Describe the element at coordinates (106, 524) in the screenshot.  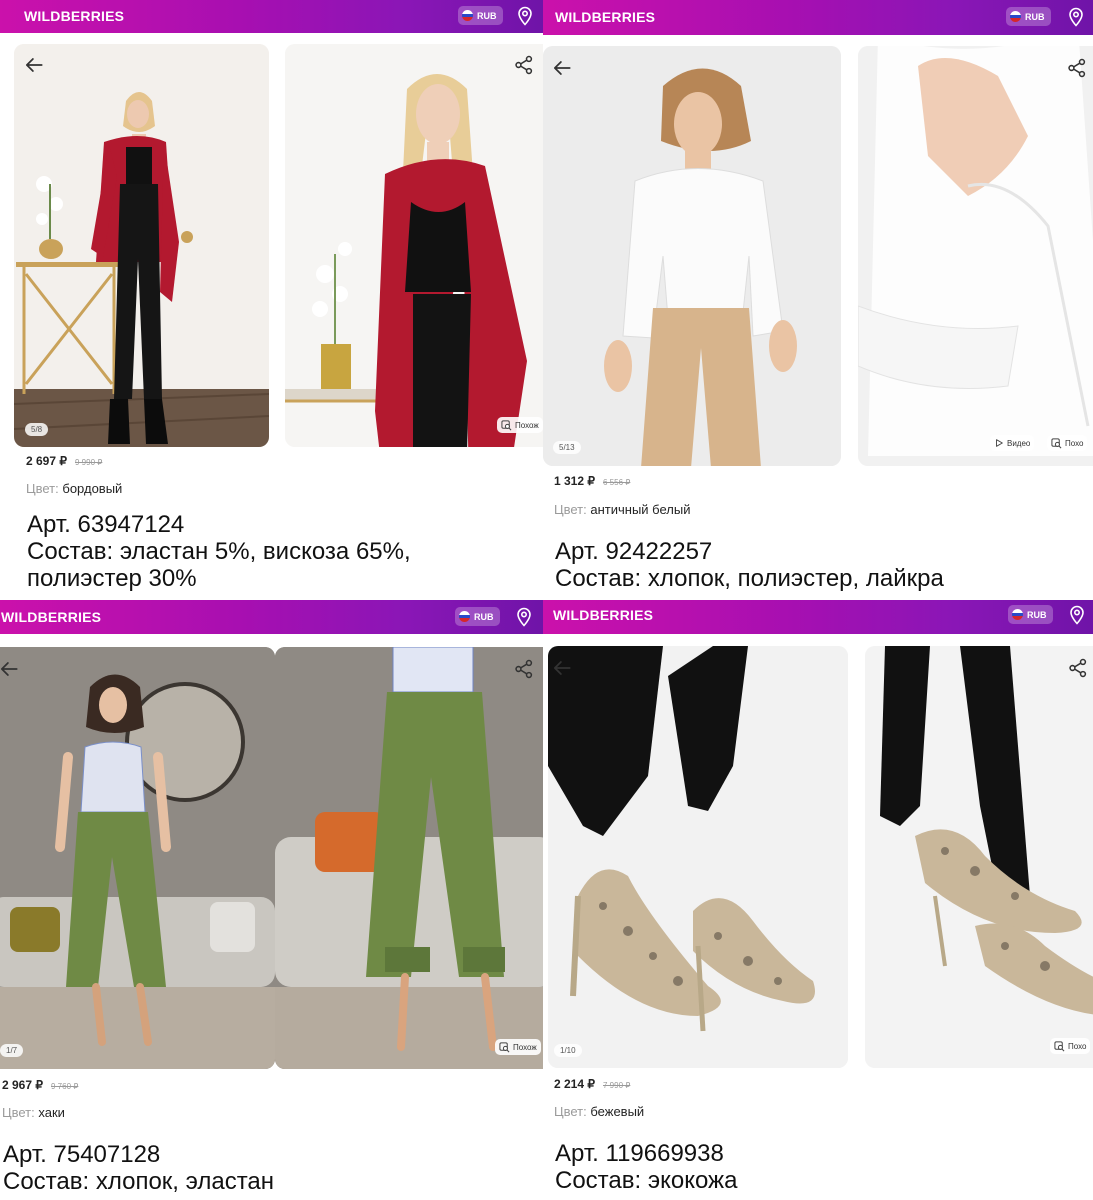
I see `article-number: Арт. 63947124` at that location.